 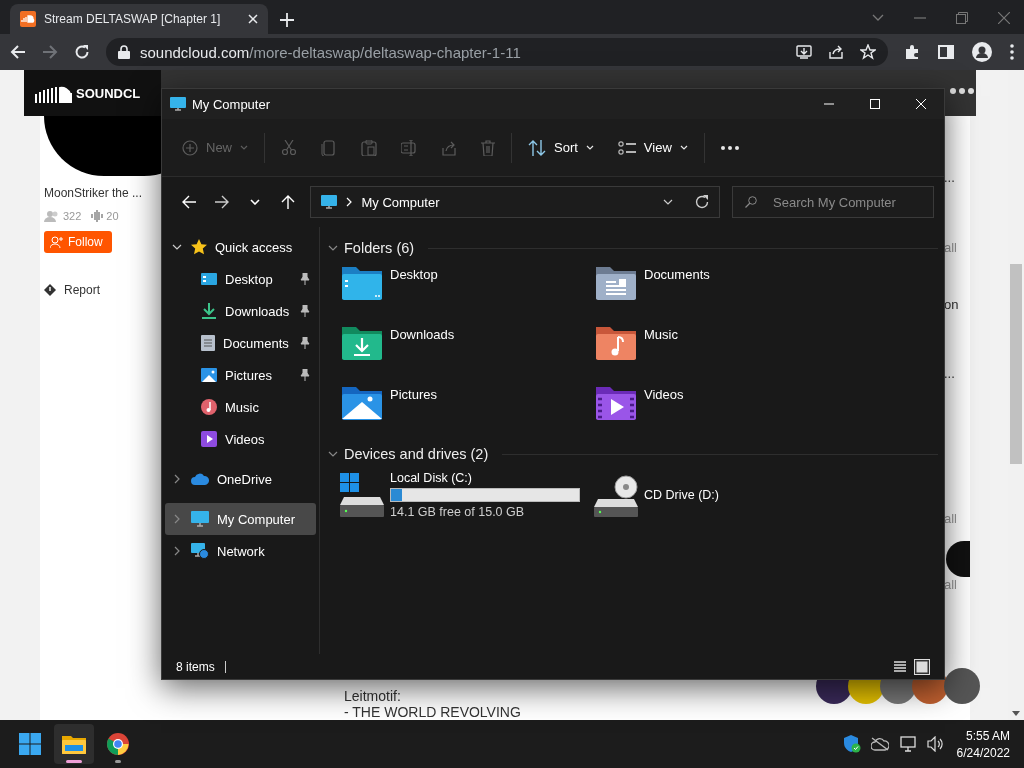 I want to click on nav-item: Network, so click(x=240, y=551).